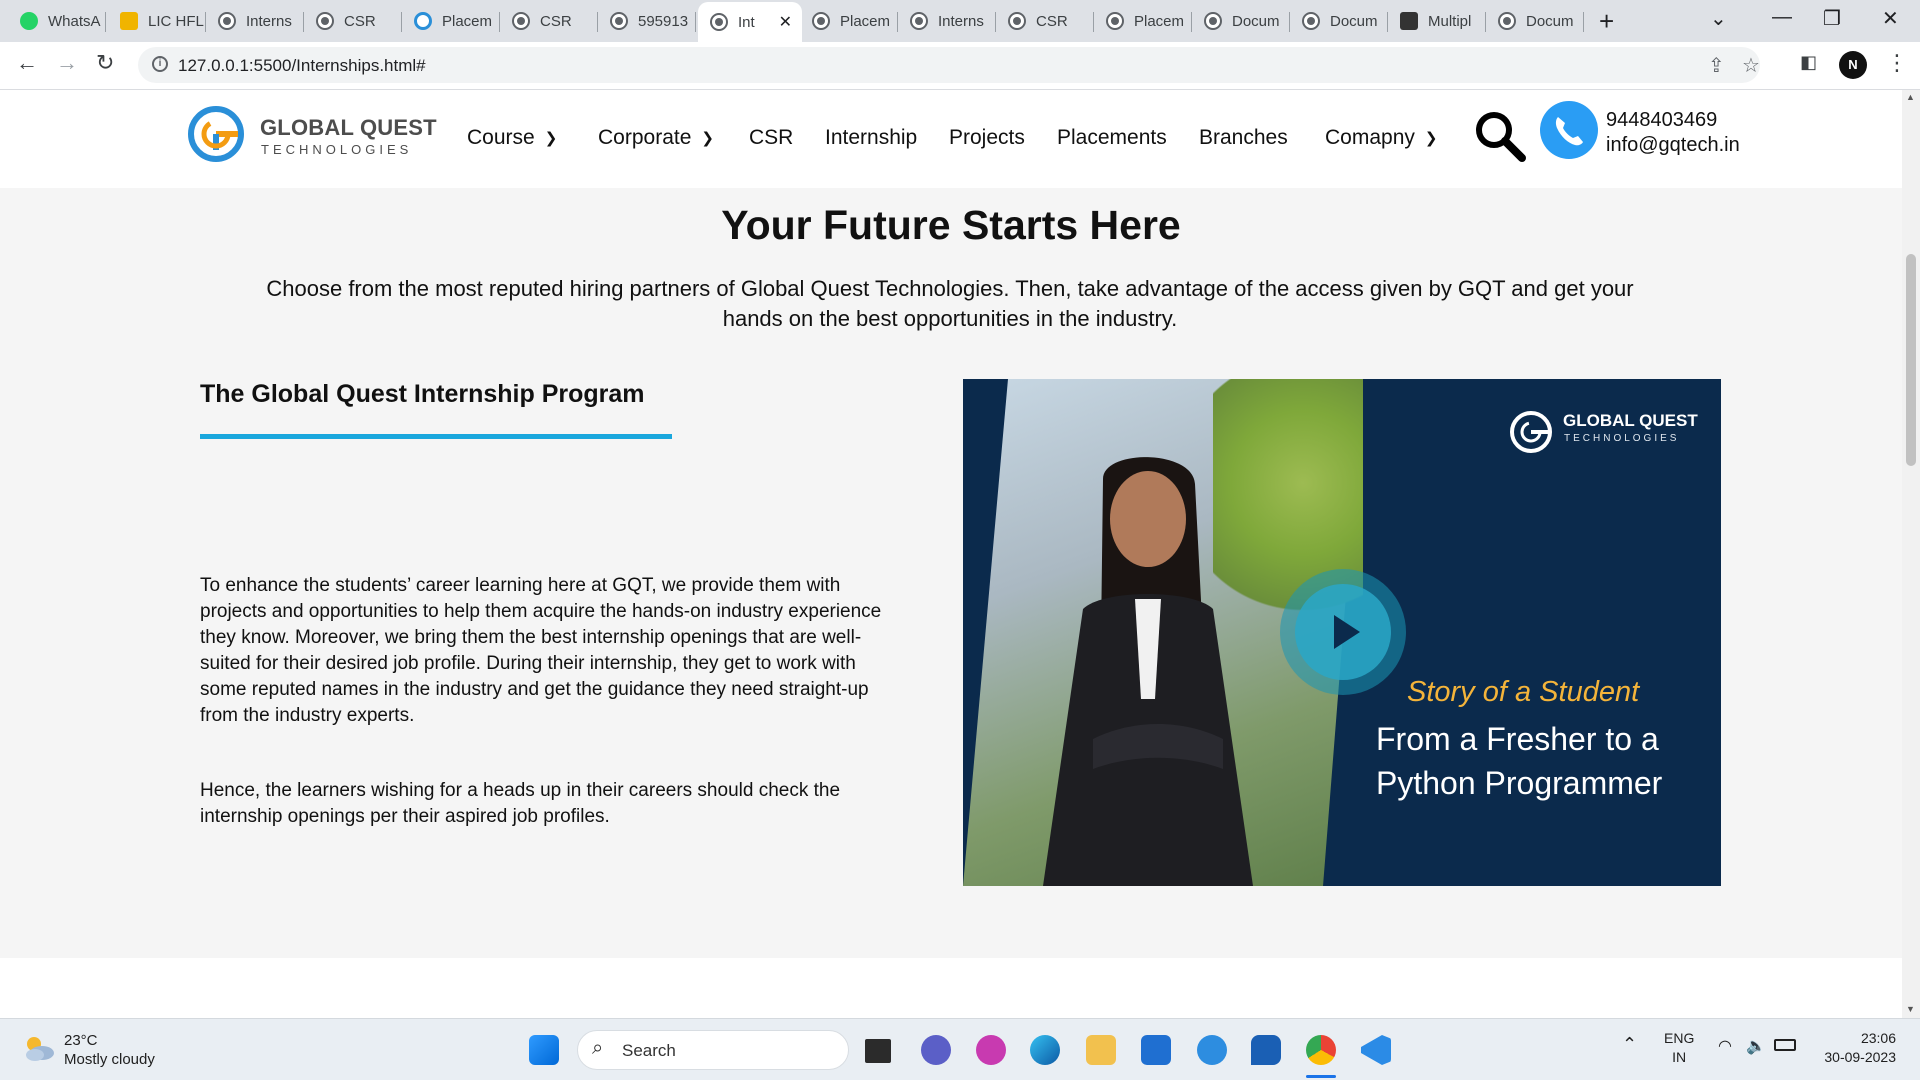  Describe the element at coordinates (1376, 1050) in the screenshot. I see `vscode-icon` at that location.